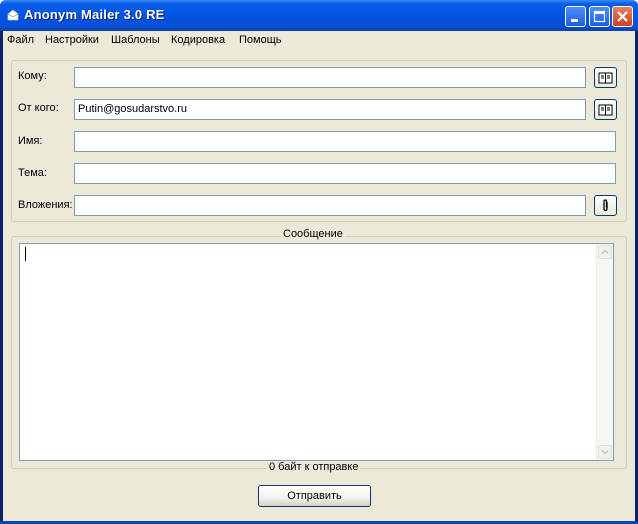 The height and width of the screenshot is (524, 638). Describe the element at coordinates (260, 40) in the screenshot. I see `menu-help: Помощь` at that location.